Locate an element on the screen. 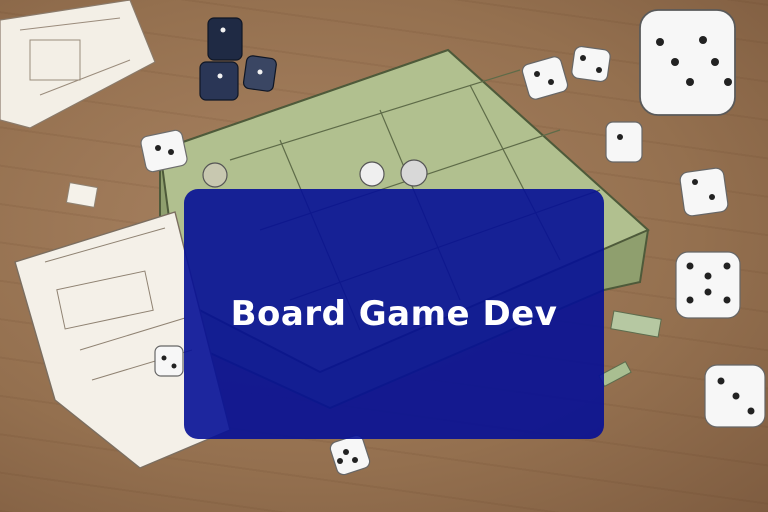 This screenshot has height=512, width=768. white-die-large is located at coordinates (687, 62).